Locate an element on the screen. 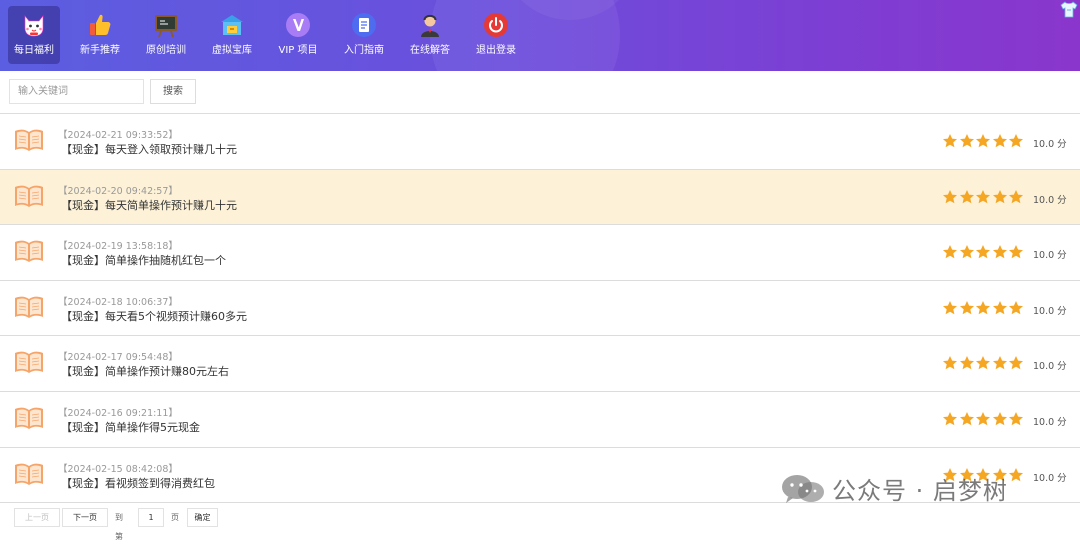 The height and width of the screenshot is (546, 1080). item-title: 【现金】简单操作抽随机红包一个 is located at coordinates (143, 260).